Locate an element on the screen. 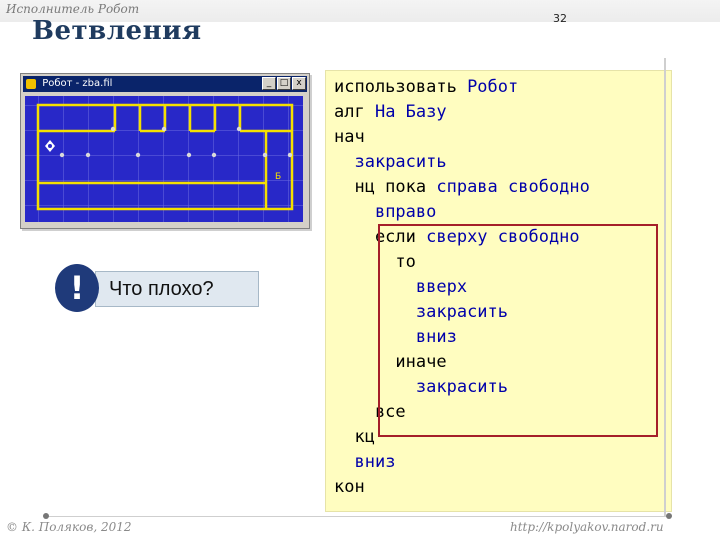  exclamation-icon: ! is located at coordinates (77, 288).